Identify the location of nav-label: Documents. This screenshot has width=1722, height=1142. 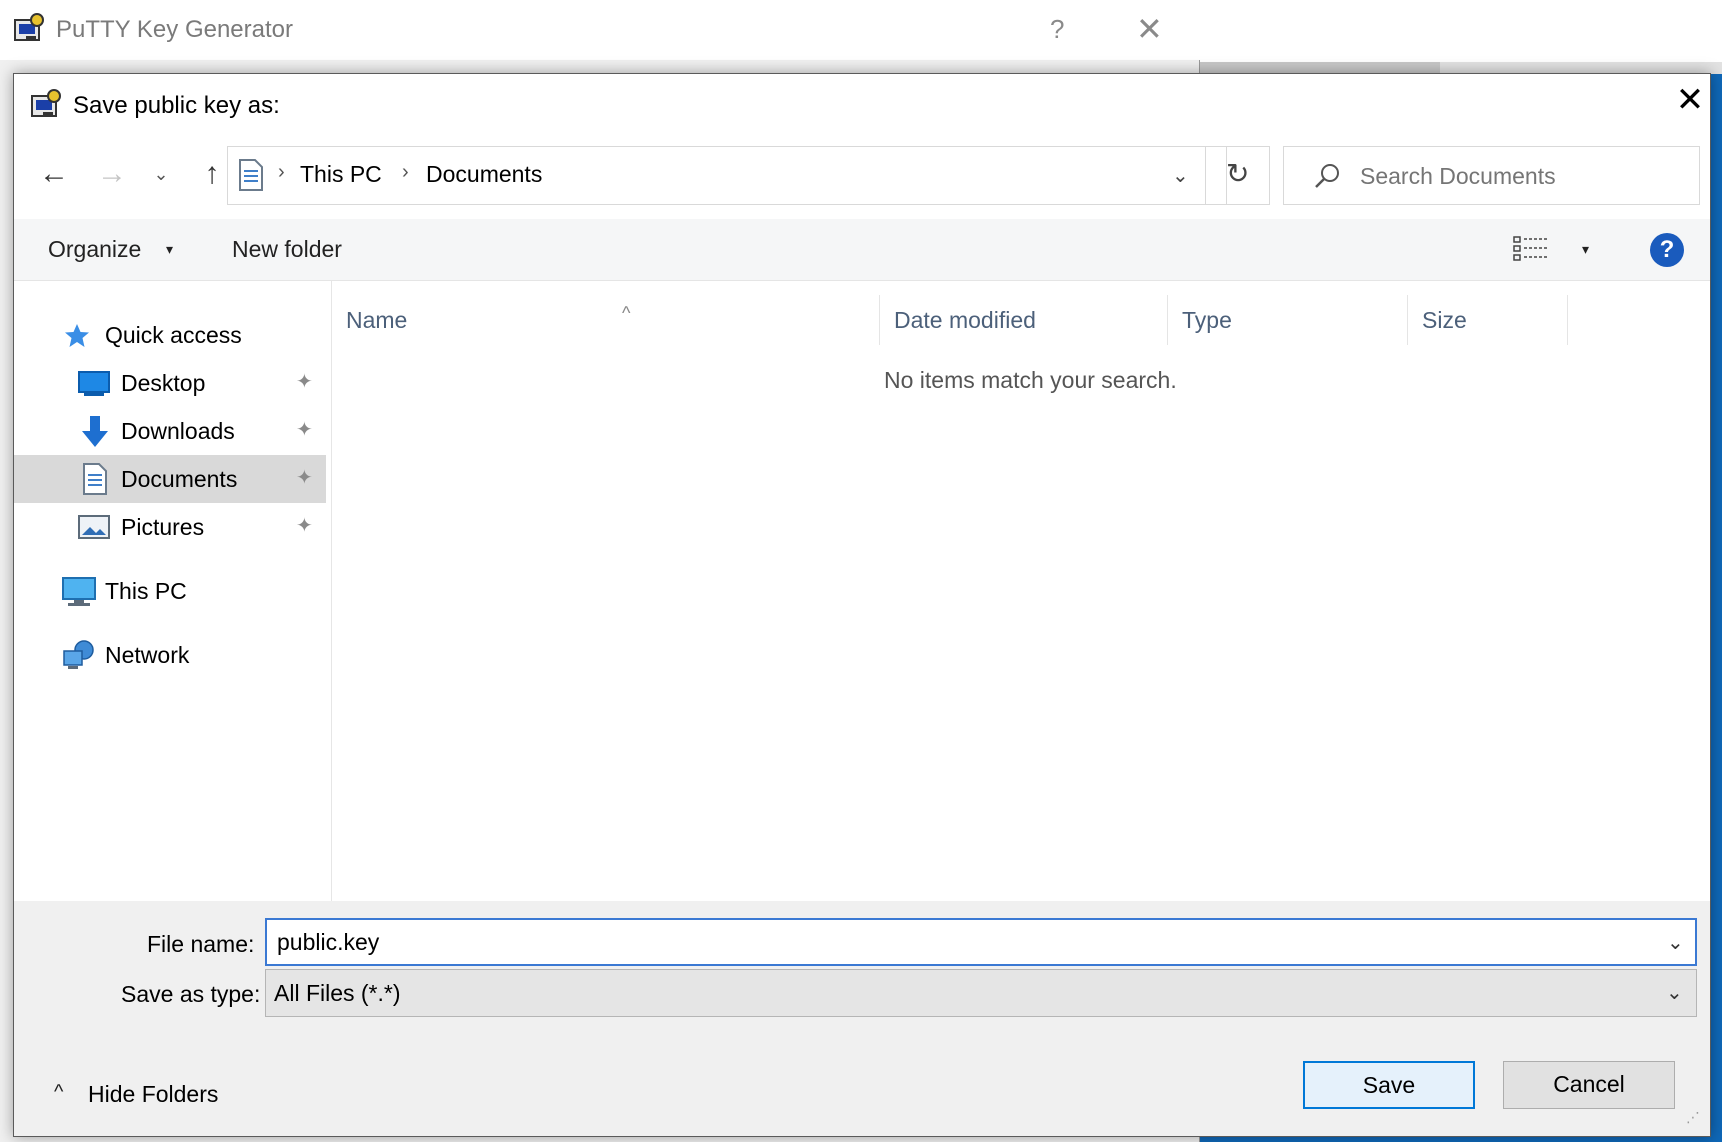
(179, 479).